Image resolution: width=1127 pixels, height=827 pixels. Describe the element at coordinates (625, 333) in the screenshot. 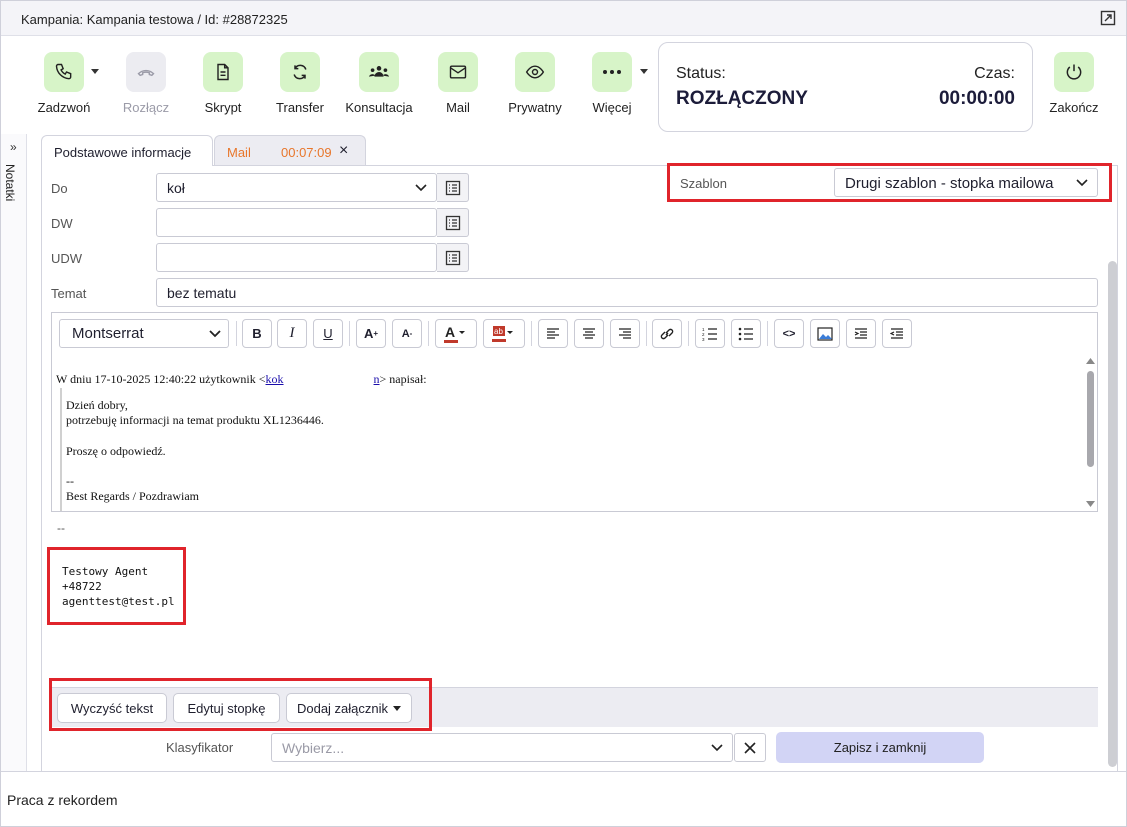

I see `align-right-icon` at that location.